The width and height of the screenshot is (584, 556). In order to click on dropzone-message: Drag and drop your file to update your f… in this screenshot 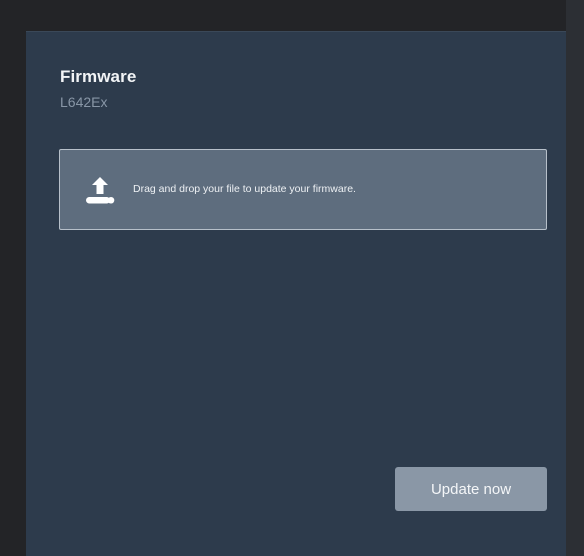, I will do `click(244, 189)`.